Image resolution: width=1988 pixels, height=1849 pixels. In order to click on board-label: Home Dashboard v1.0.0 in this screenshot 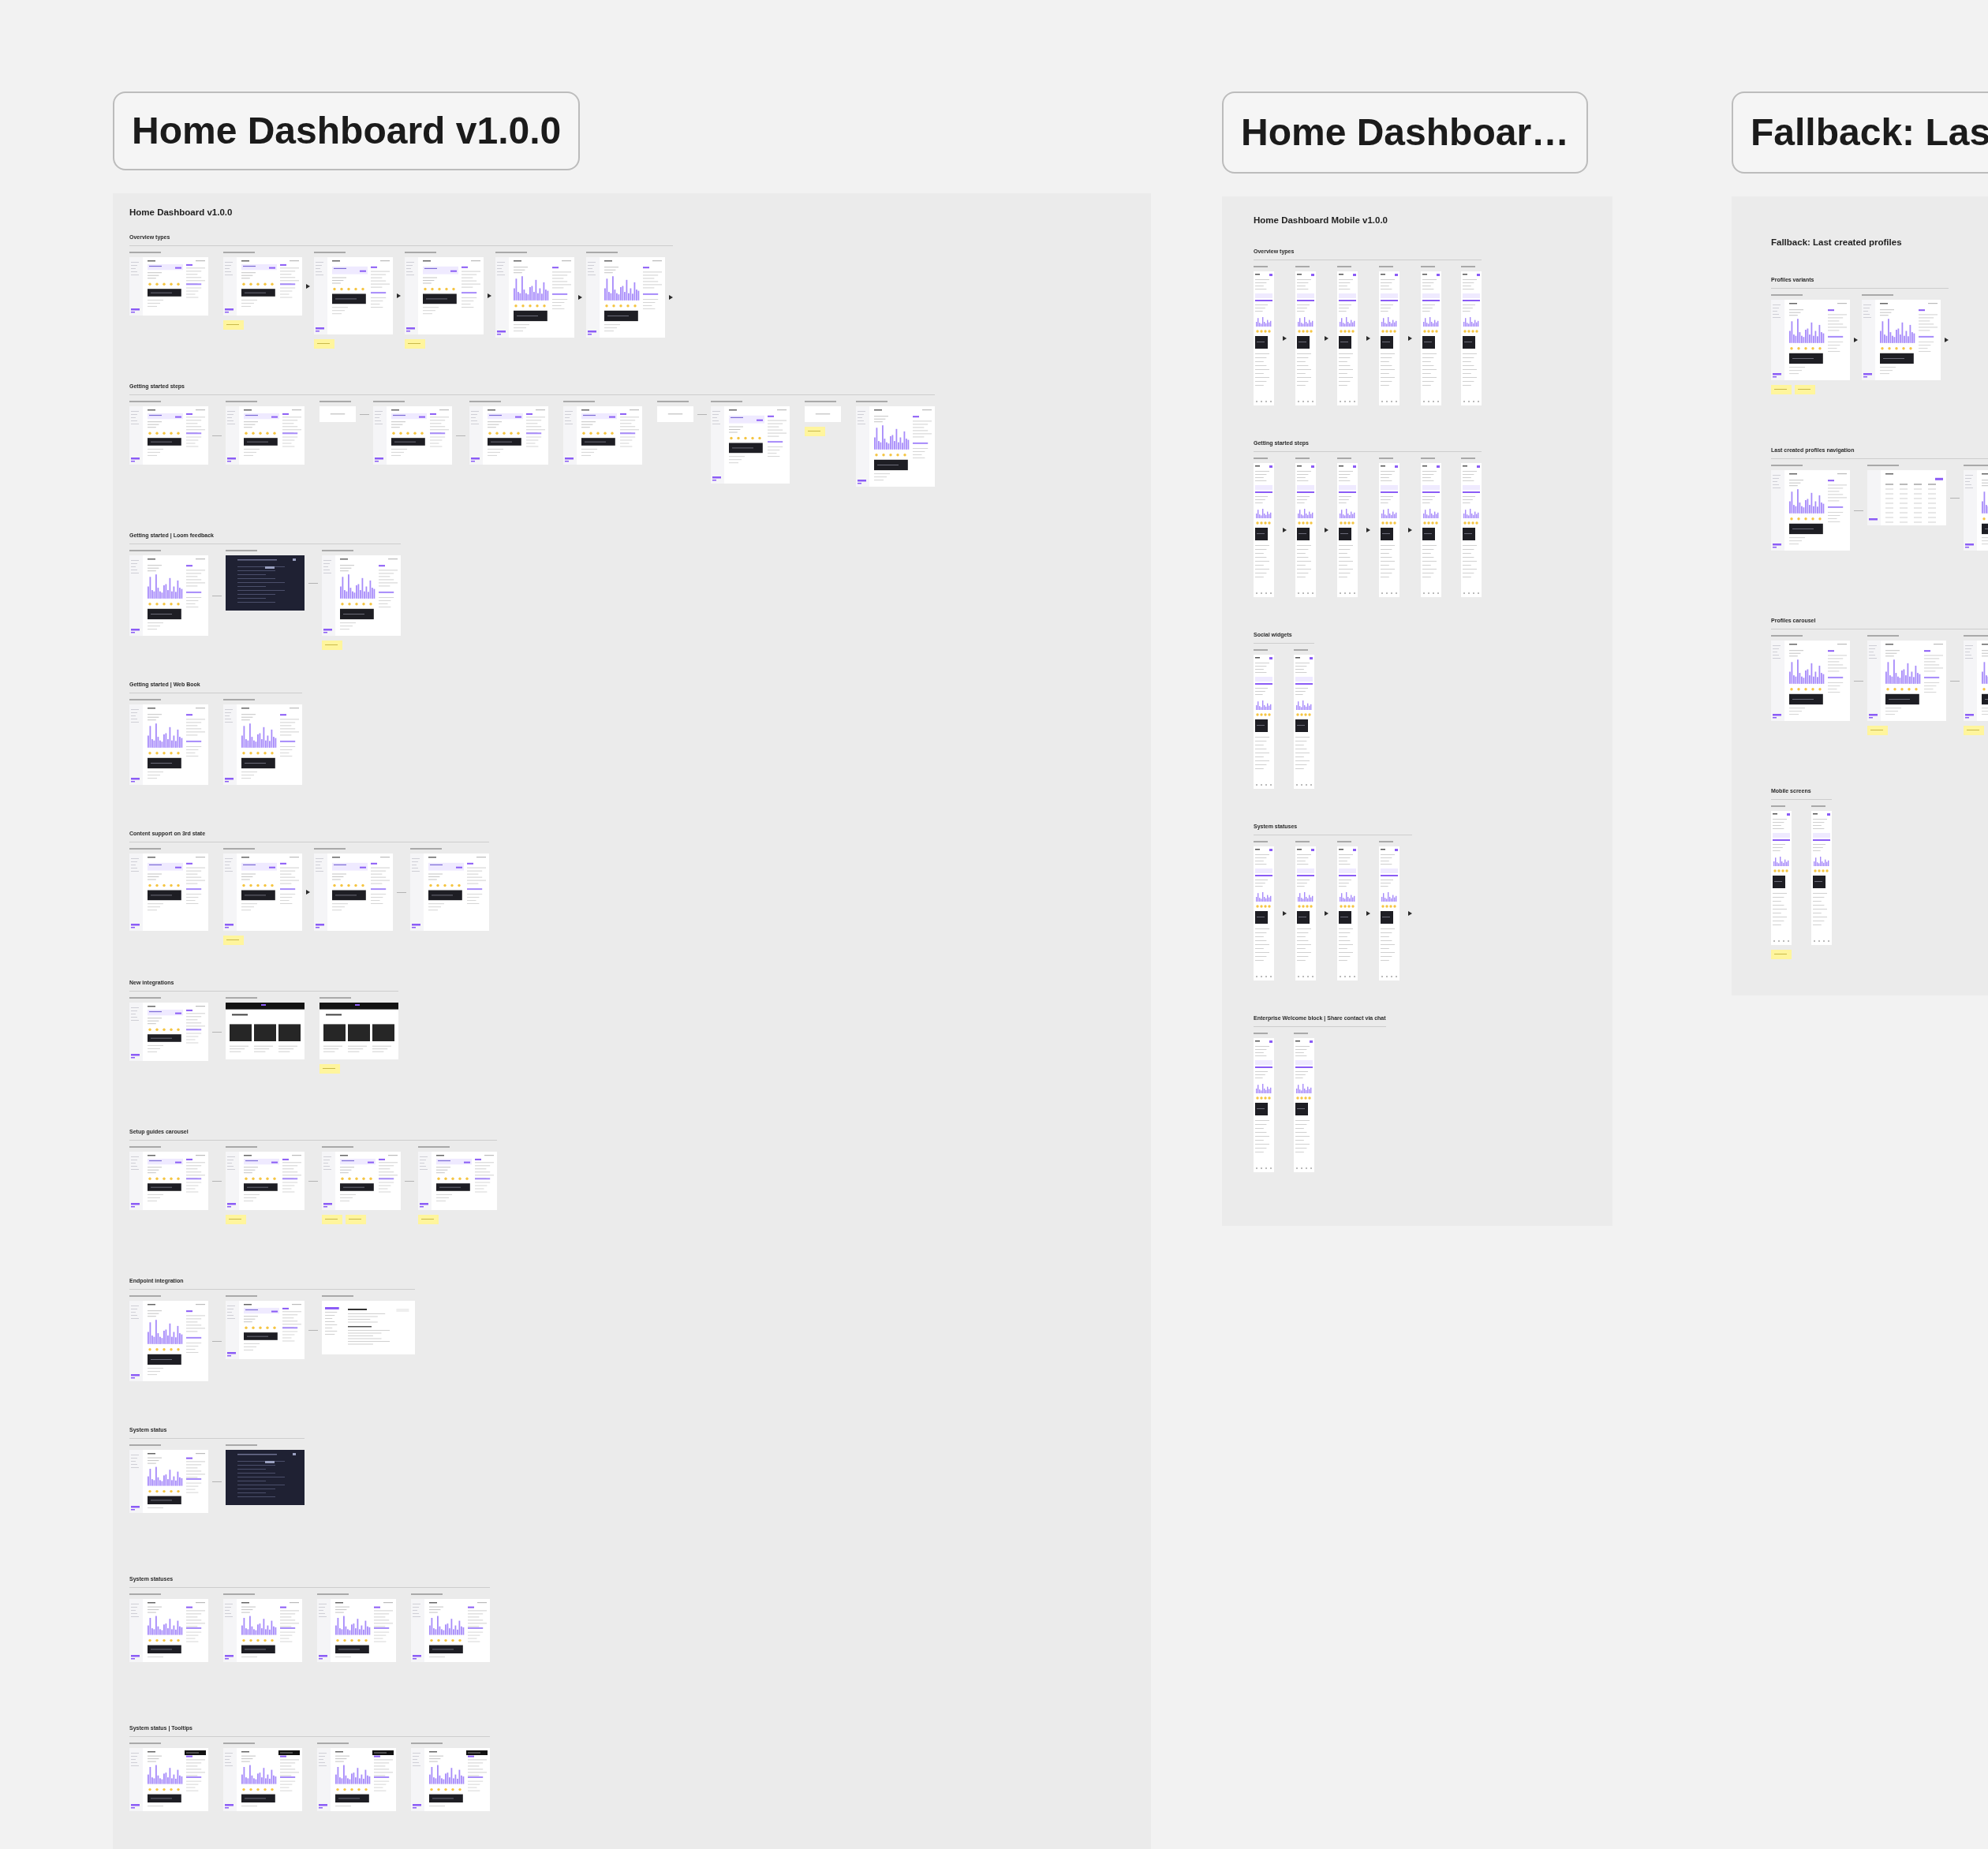, I will do `click(347, 131)`.